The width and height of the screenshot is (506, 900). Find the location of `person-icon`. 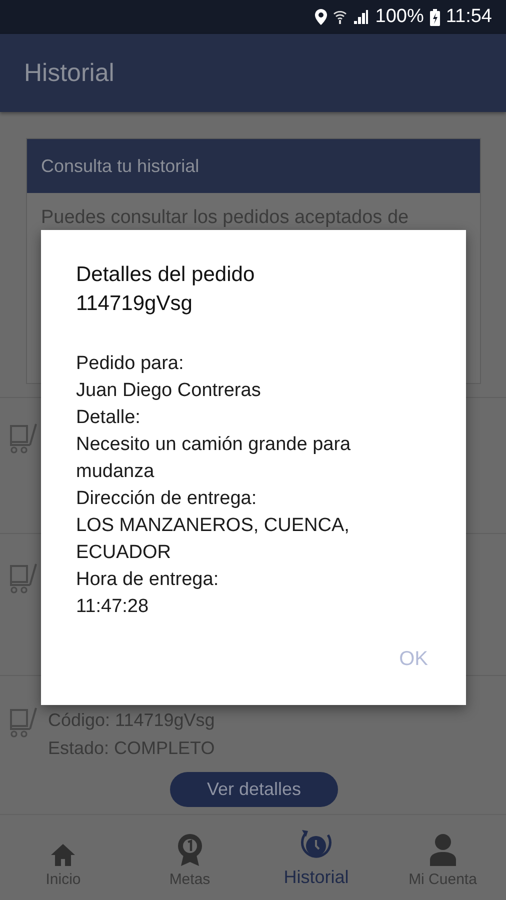

person-icon is located at coordinates (442, 850).